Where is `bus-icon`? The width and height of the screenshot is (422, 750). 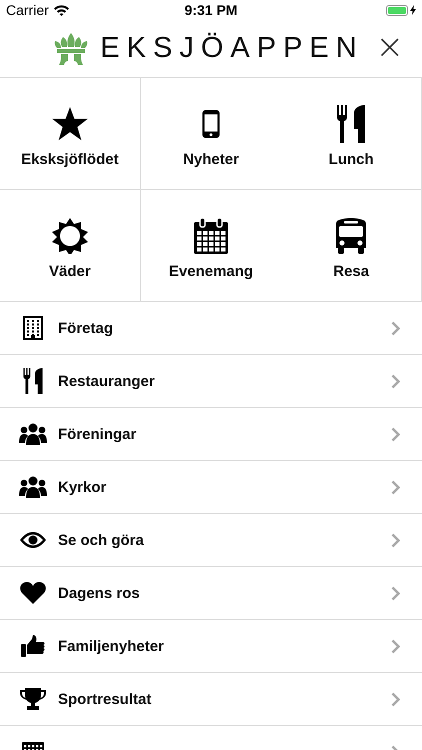 bus-icon is located at coordinates (351, 236).